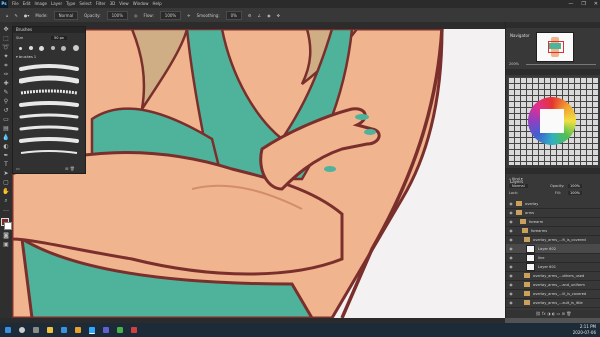 The image size is (600, 337). I want to click on file-explorer-icon, so click(50, 330).